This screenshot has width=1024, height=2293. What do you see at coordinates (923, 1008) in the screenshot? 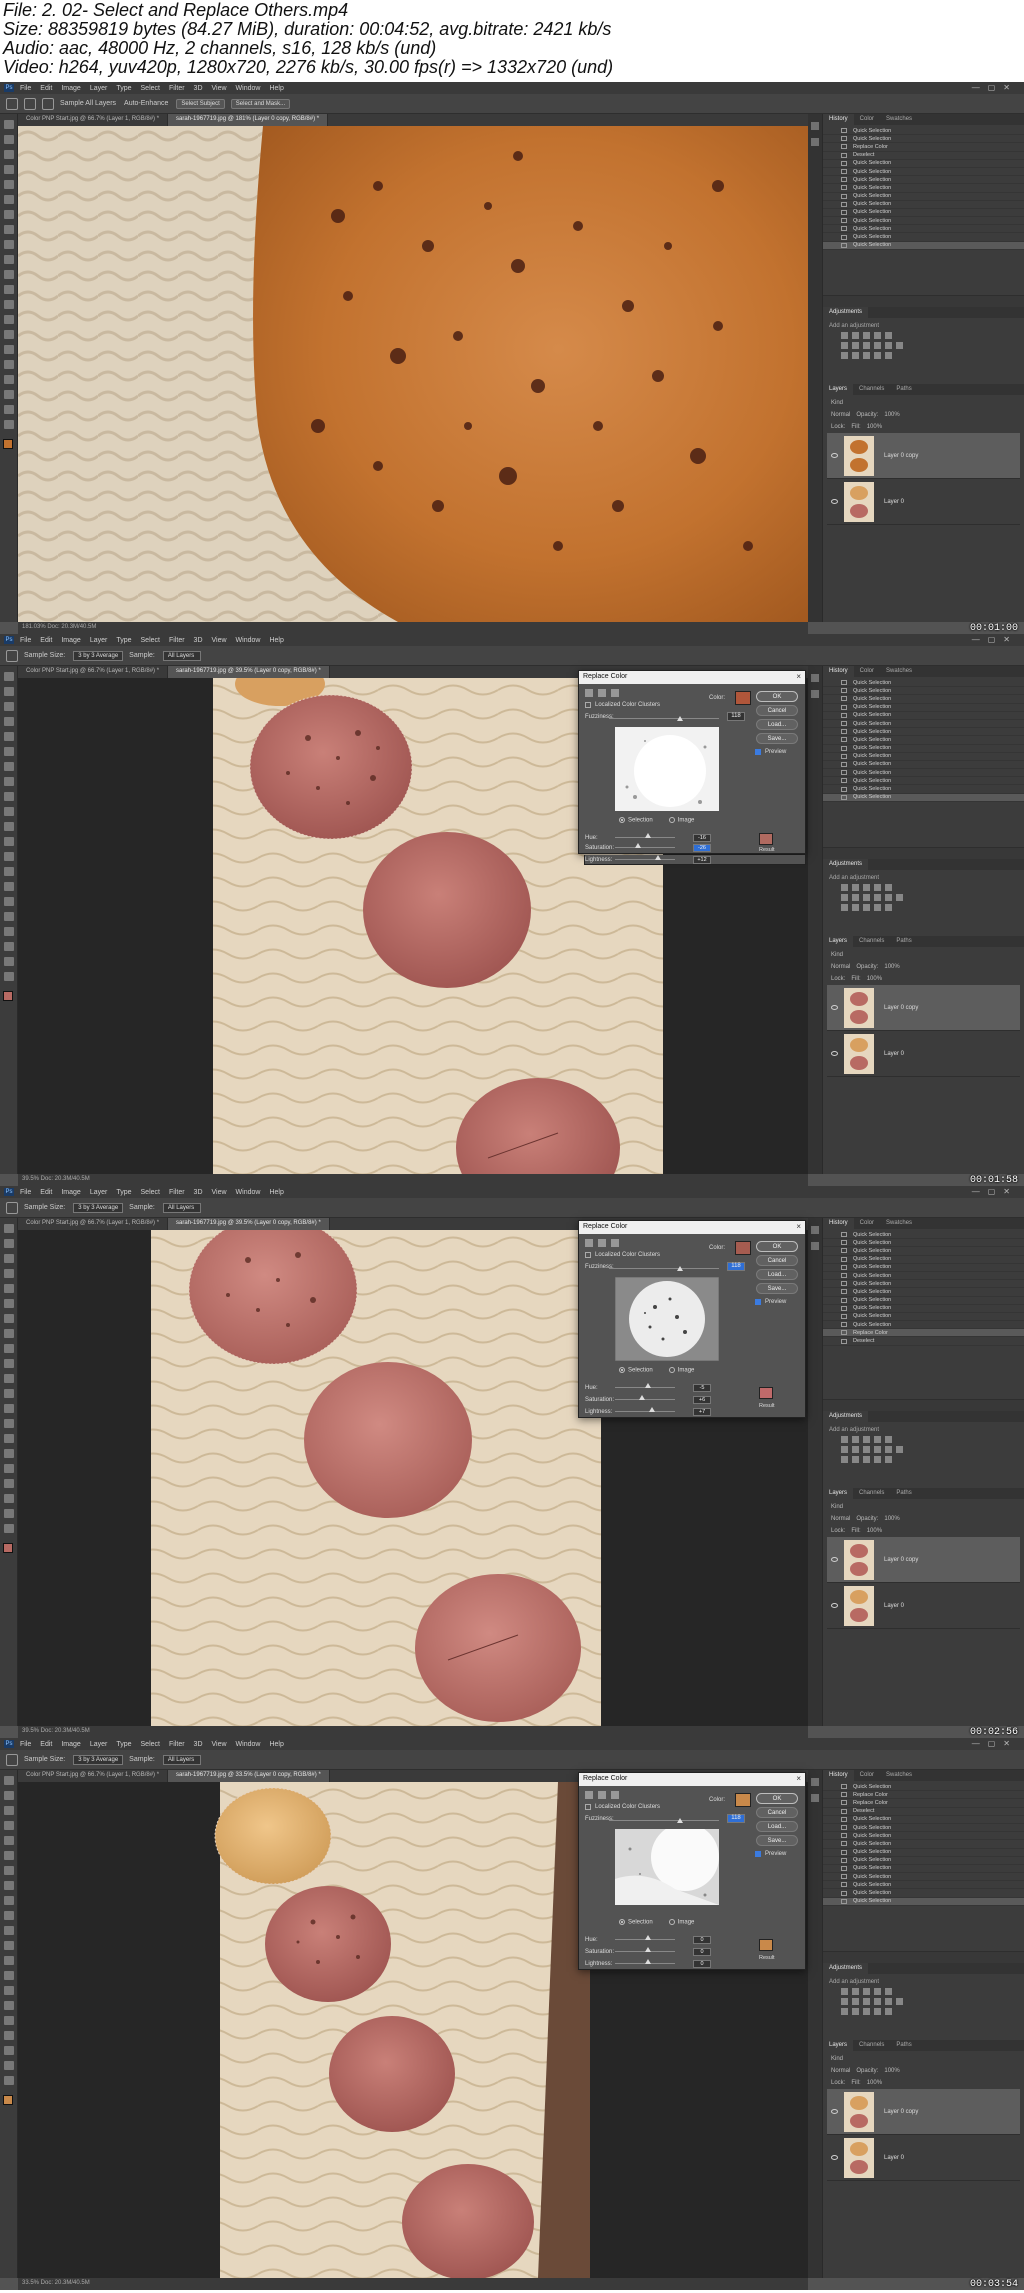
I see `layer-row-top: Layer 0 copy` at bounding box center [923, 1008].